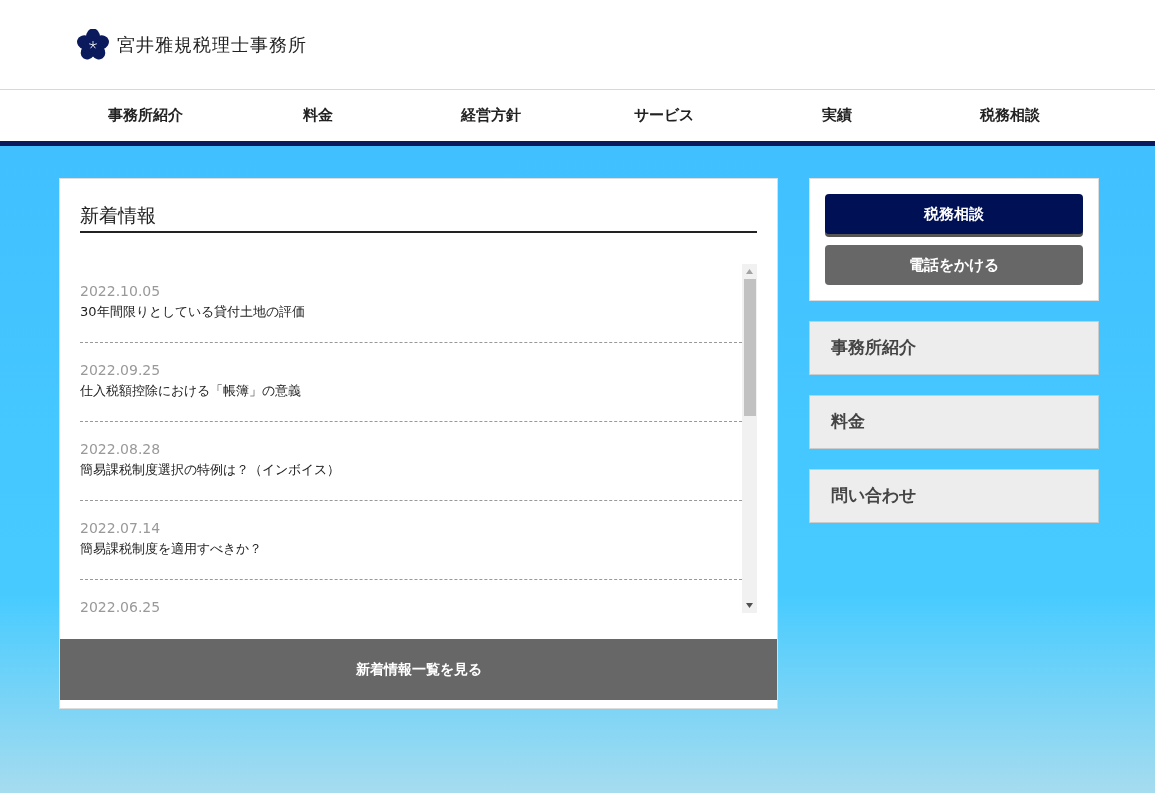  Describe the element at coordinates (954, 214) in the screenshot. I see `contact-button: 税務相談` at that location.